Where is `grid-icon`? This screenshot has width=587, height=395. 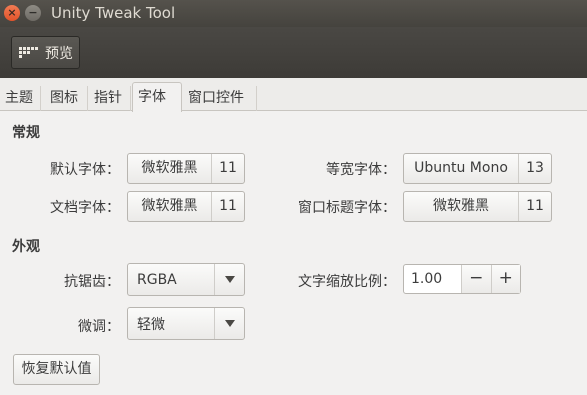 grid-icon is located at coordinates (29, 52).